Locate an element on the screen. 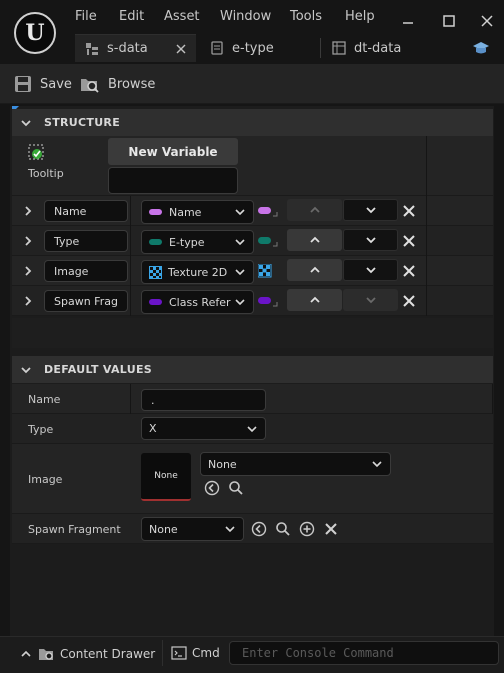 The image size is (504, 673). field-name-value: Image is located at coordinates (71, 271).